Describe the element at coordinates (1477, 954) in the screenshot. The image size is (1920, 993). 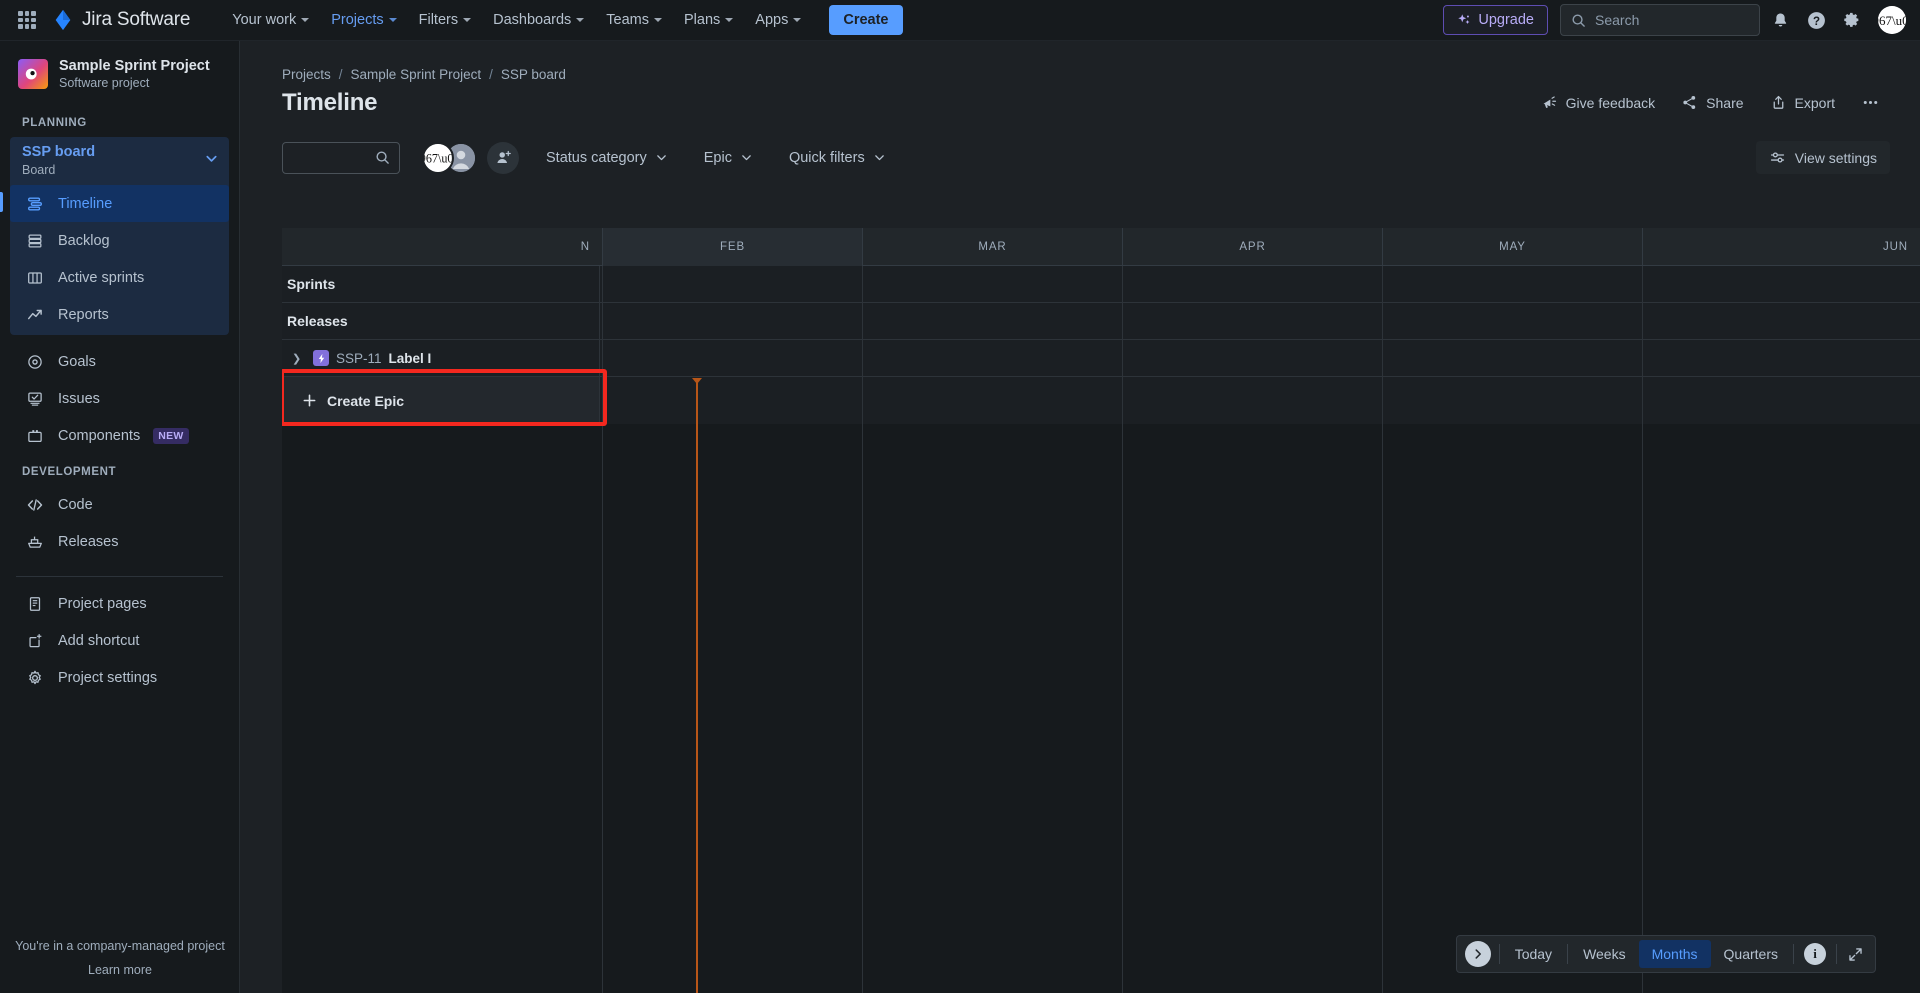
I see `chevron-right-circle-icon` at that location.